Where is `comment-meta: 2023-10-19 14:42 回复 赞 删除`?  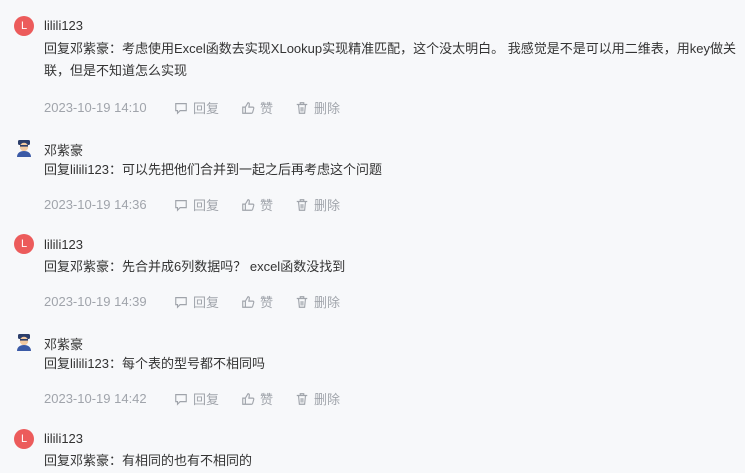
comment-meta: 2023-10-19 14:42 回复 赞 删除 is located at coordinates (203, 398).